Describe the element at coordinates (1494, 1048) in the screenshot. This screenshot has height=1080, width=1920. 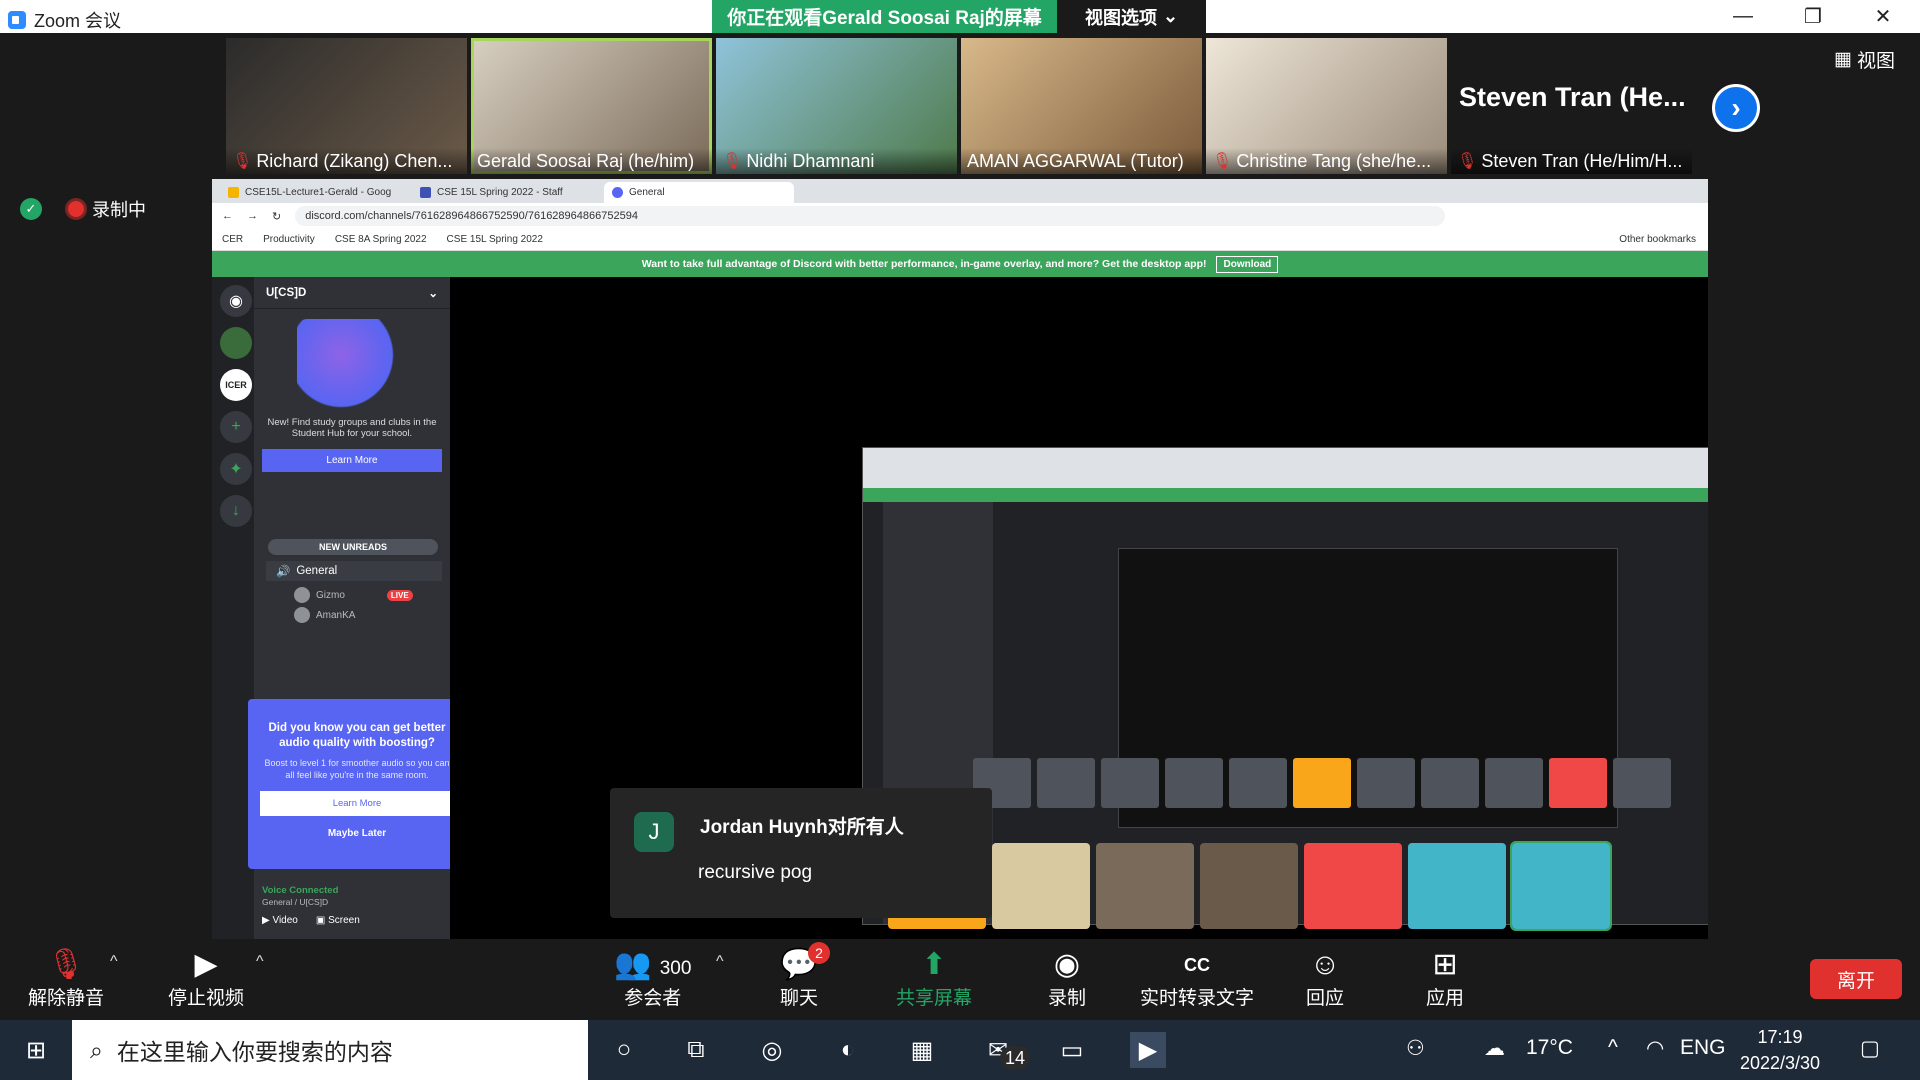
I see `weather-icon: ☁` at that location.